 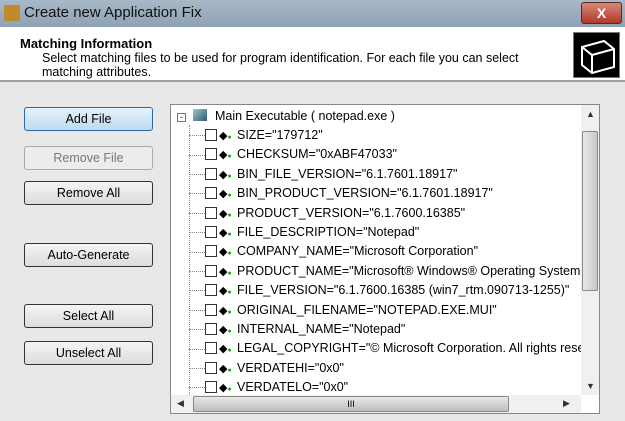 I want to click on scroll-left-icon: ◀, so click(x=180, y=403).